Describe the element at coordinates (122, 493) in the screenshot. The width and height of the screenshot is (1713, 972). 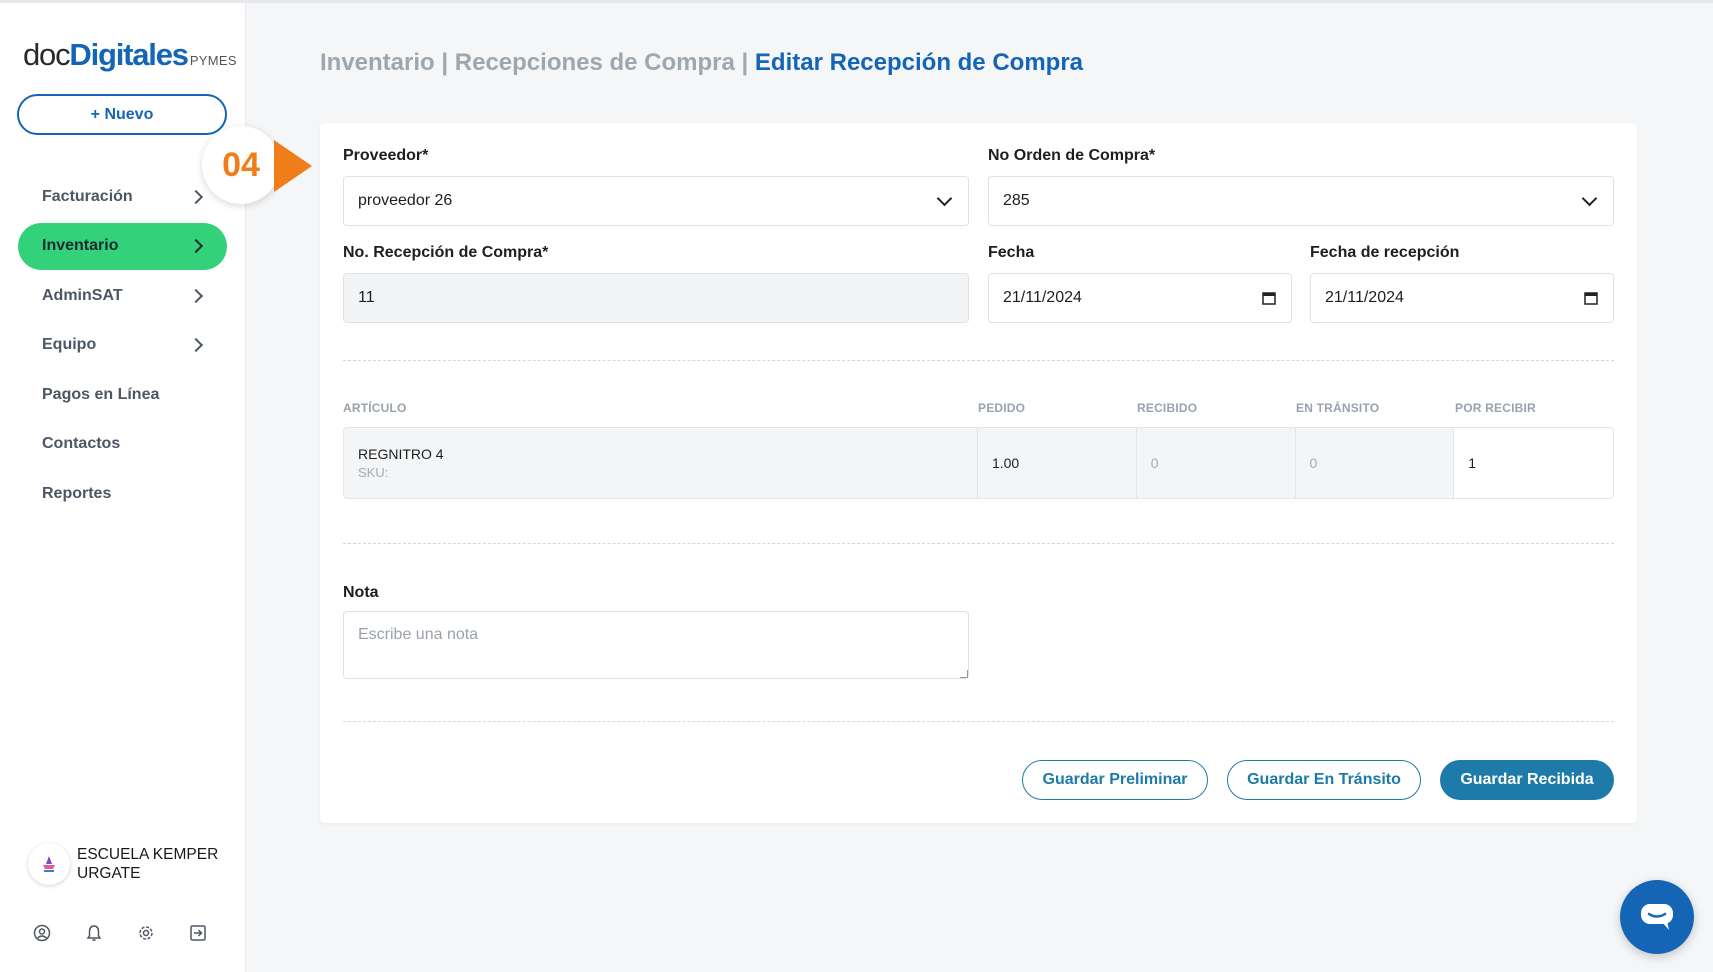
I see `sidebar-item-reportes: Reportes` at that location.